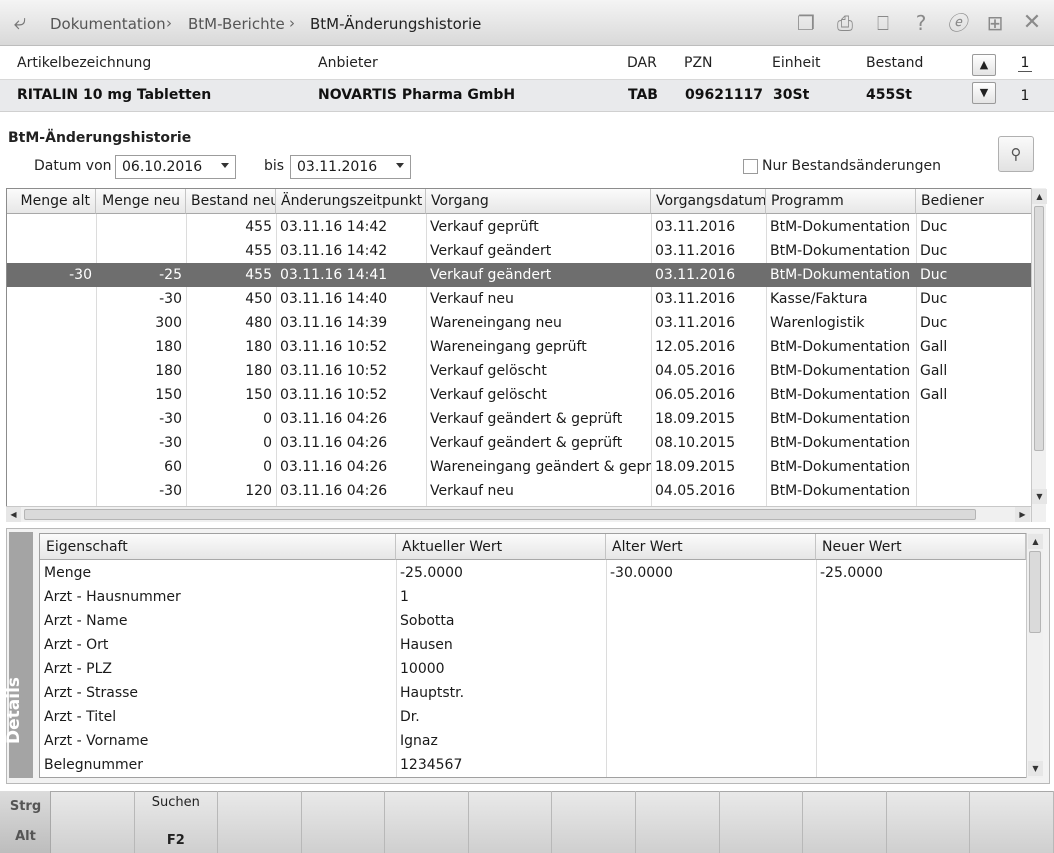  I want to click on date-from-combobox: 06.10.2016, so click(175, 167).